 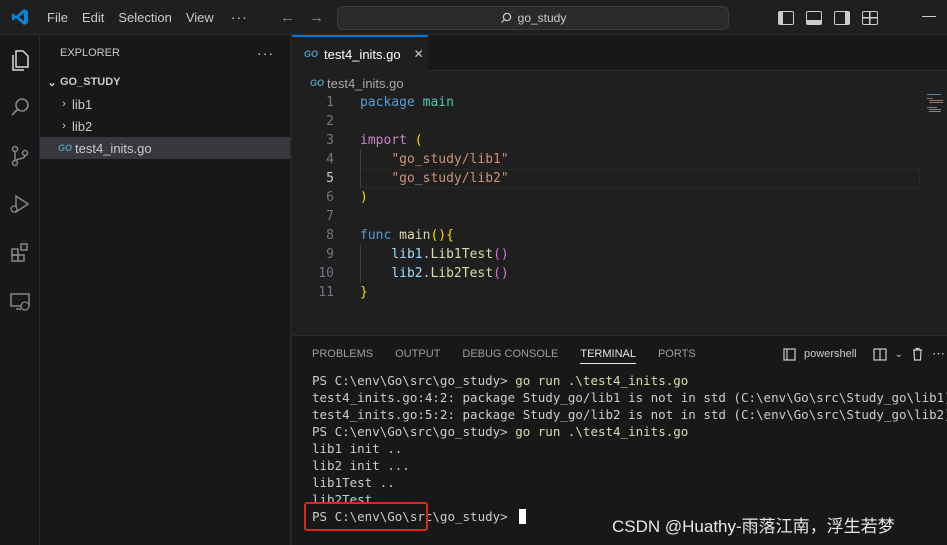 What do you see at coordinates (353, 482) in the screenshot?
I see `terminal-line: lib1Test ..` at bounding box center [353, 482].